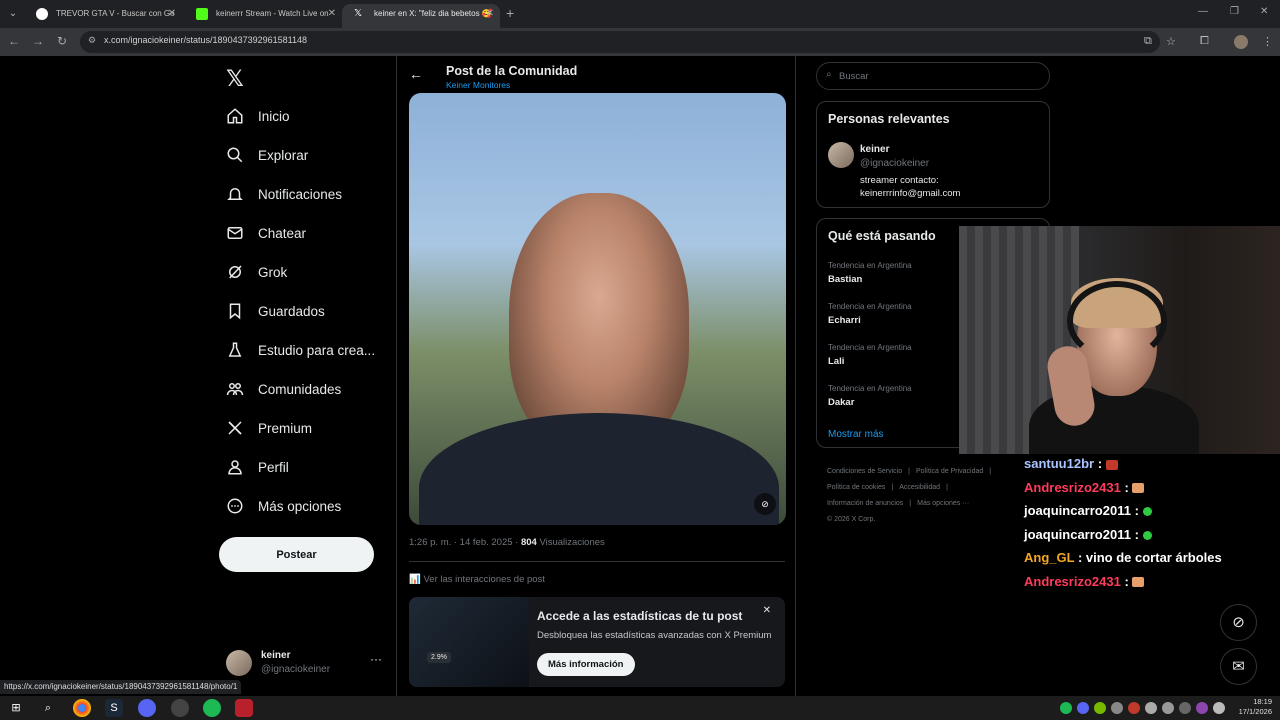 The height and width of the screenshot is (720, 1280). What do you see at coordinates (1234, 11) in the screenshot?
I see `restore-icon: ❐` at bounding box center [1234, 11].